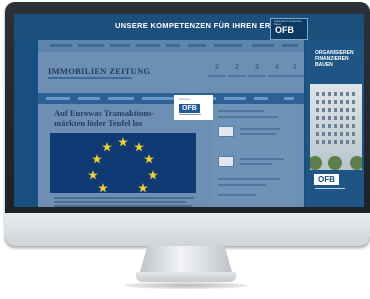 This screenshot has height=299, width=370. What do you see at coordinates (257, 79) in the screenshot?
I see `stat-item: 3` at bounding box center [257, 79].